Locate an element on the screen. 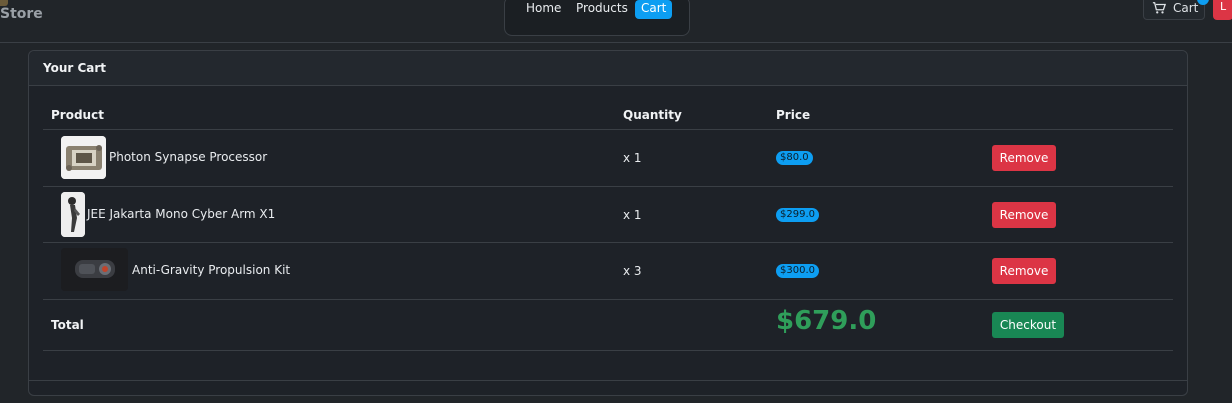  nav-cart: Cart is located at coordinates (654, 9).